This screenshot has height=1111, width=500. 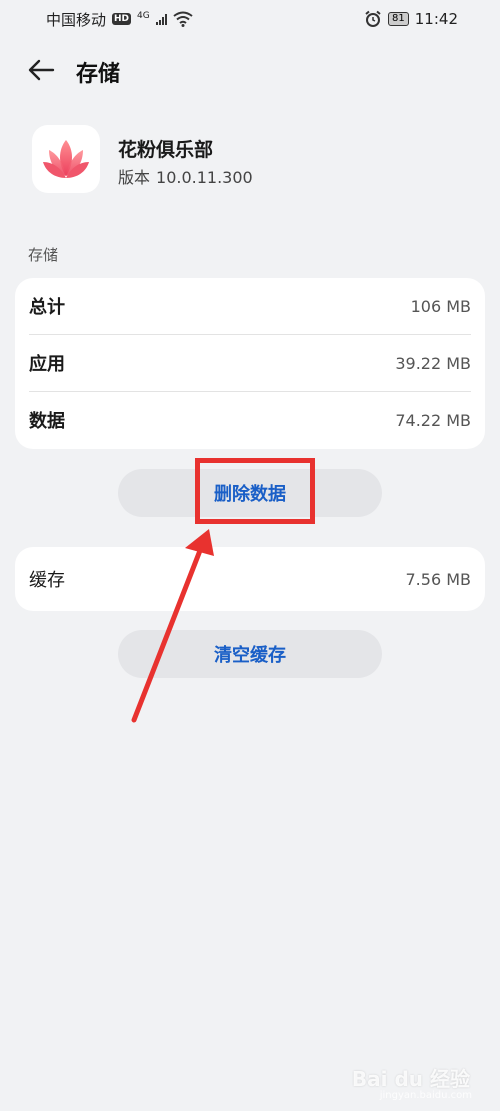 I want to click on baidu-watermark: Bai du 经验, so click(x=410, y=1079).